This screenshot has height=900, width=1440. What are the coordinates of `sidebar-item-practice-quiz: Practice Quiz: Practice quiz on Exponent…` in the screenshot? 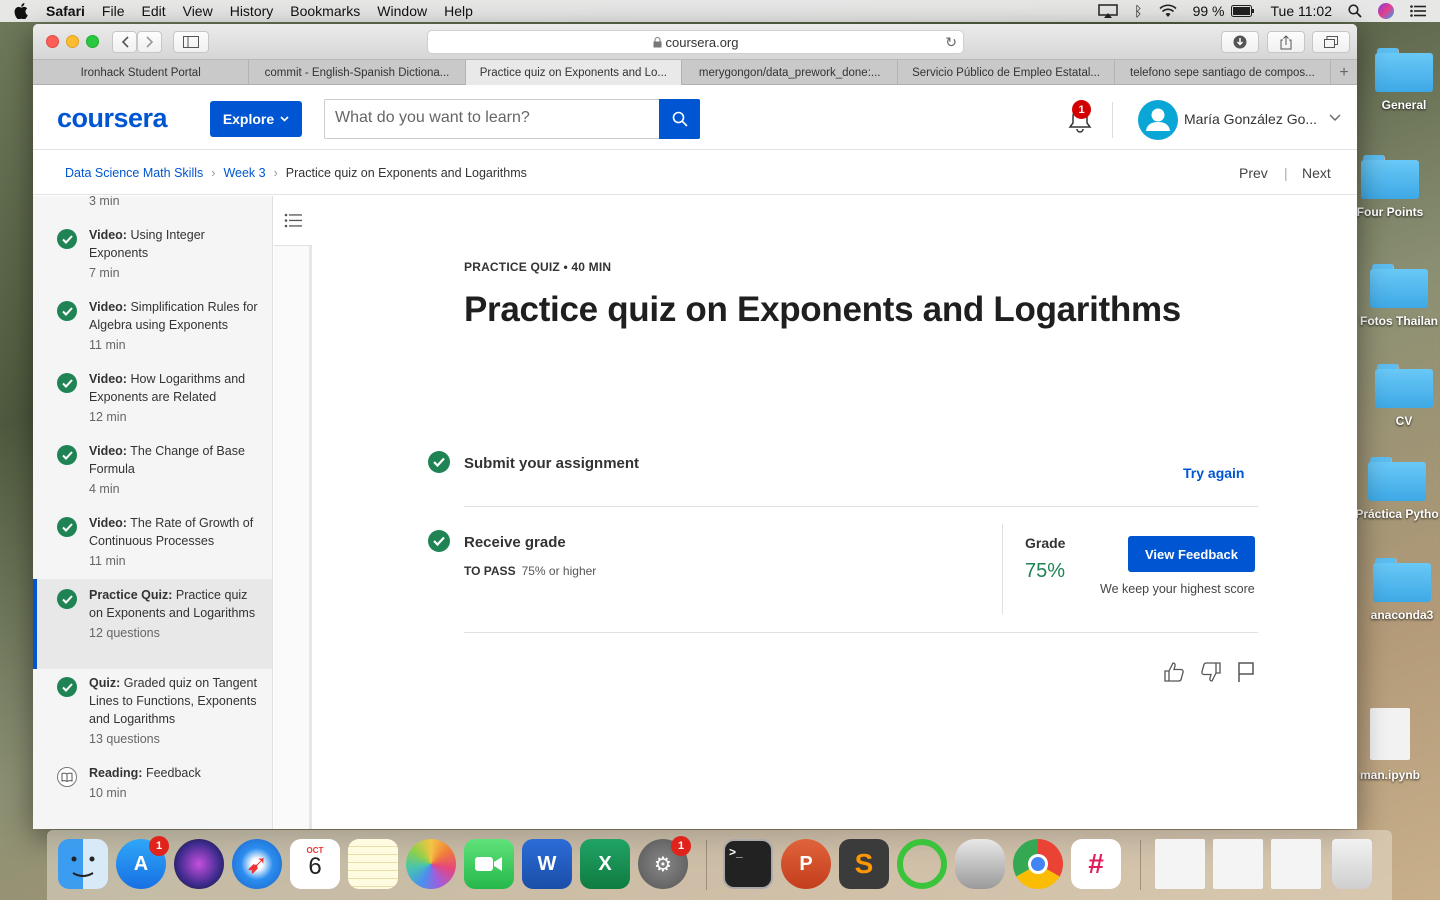 It's located at (152, 624).